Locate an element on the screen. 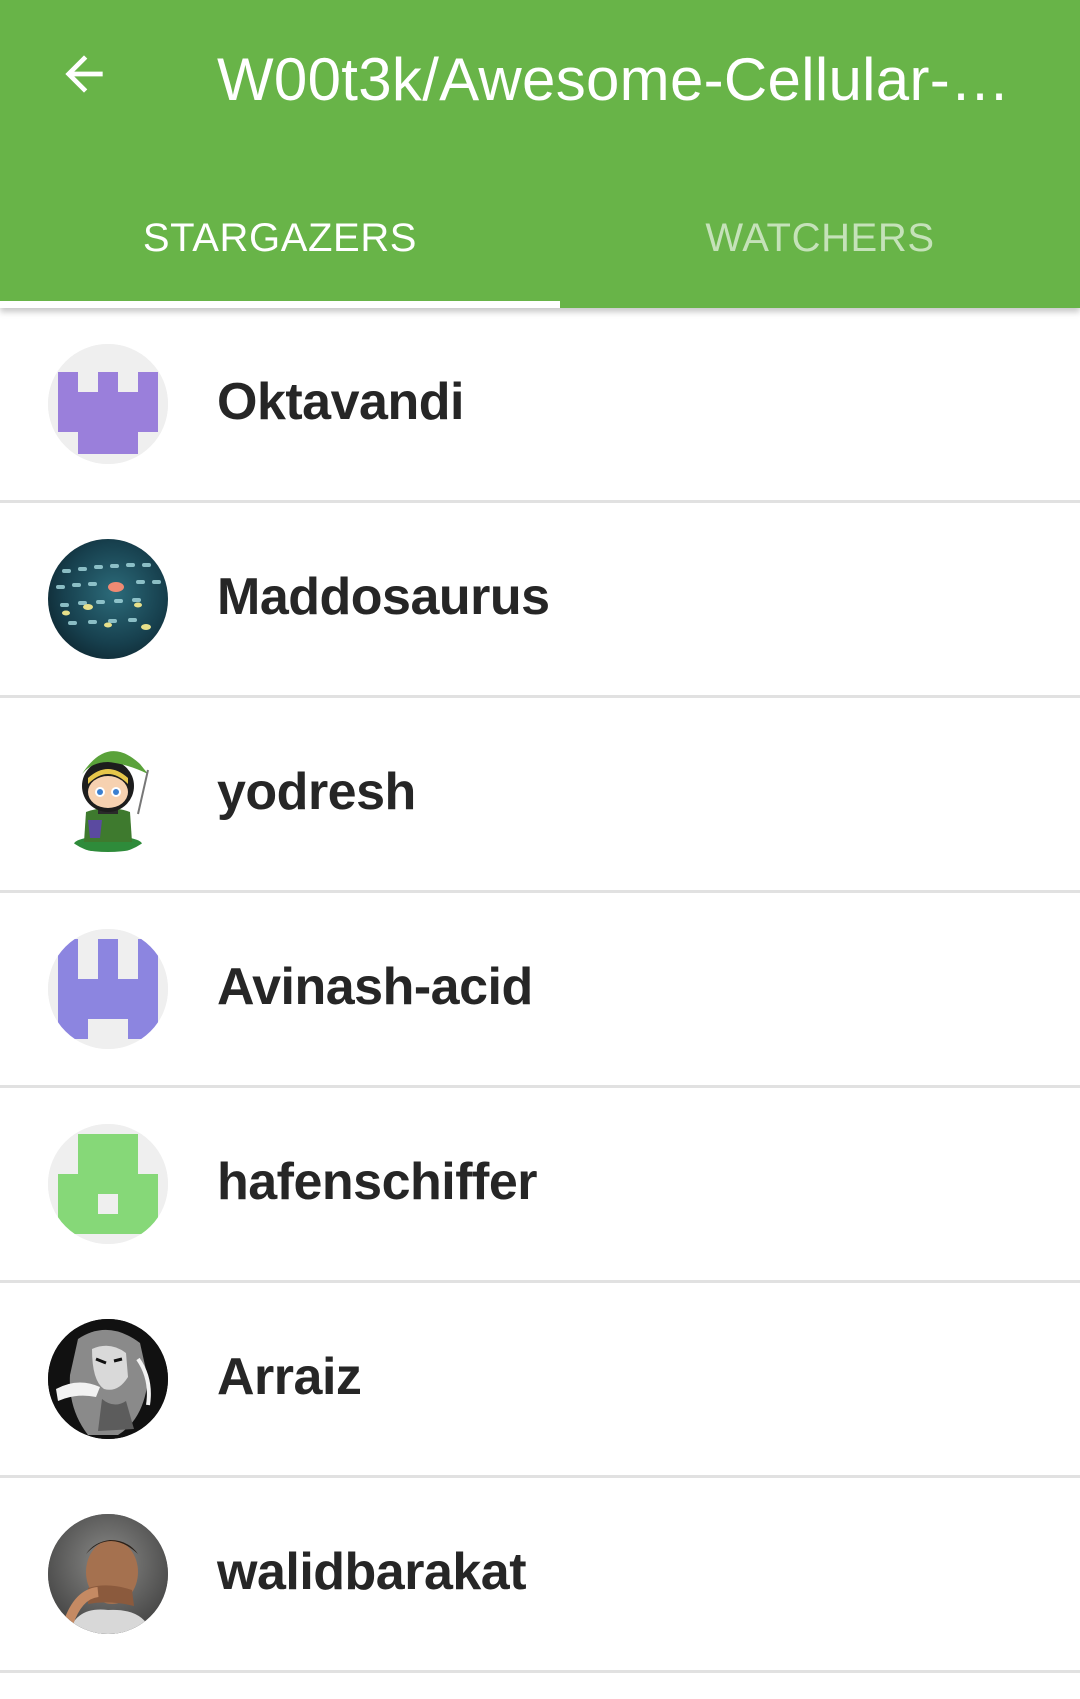 The height and width of the screenshot is (1699, 1080). link-octocat-avatar is located at coordinates (108, 794).